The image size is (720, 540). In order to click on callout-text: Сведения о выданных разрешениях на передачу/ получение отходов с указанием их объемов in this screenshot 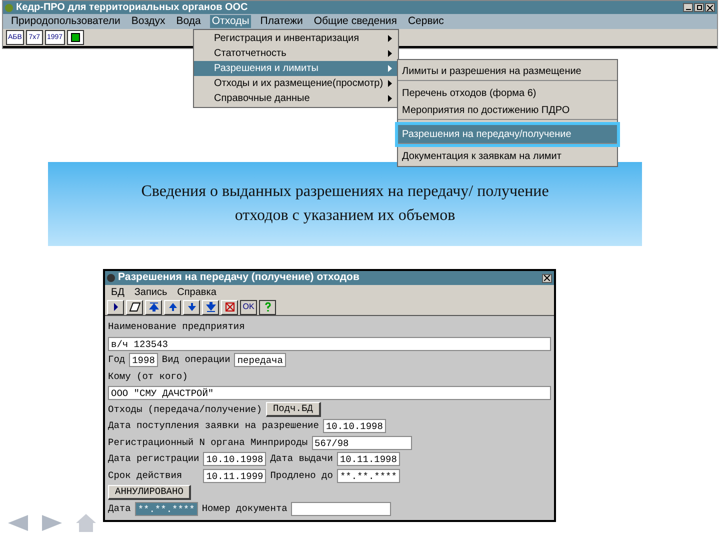, I will do `click(345, 204)`.